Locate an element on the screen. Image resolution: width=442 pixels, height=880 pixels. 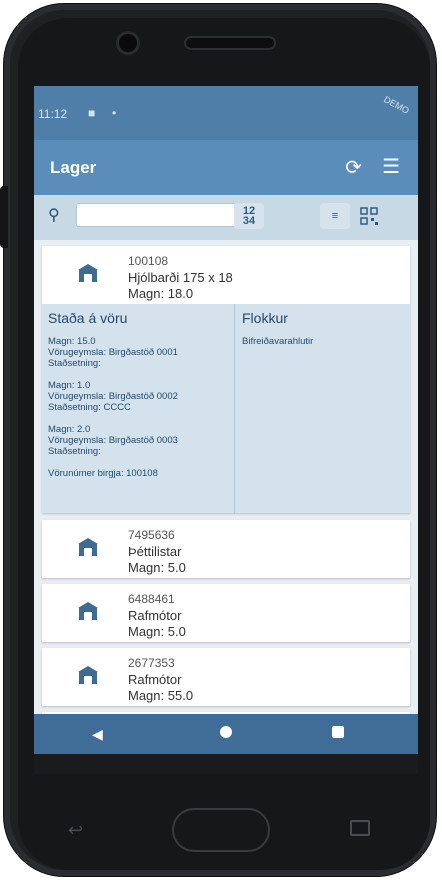
sort-numeric-button: 12 34 is located at coordinates (249, 216).